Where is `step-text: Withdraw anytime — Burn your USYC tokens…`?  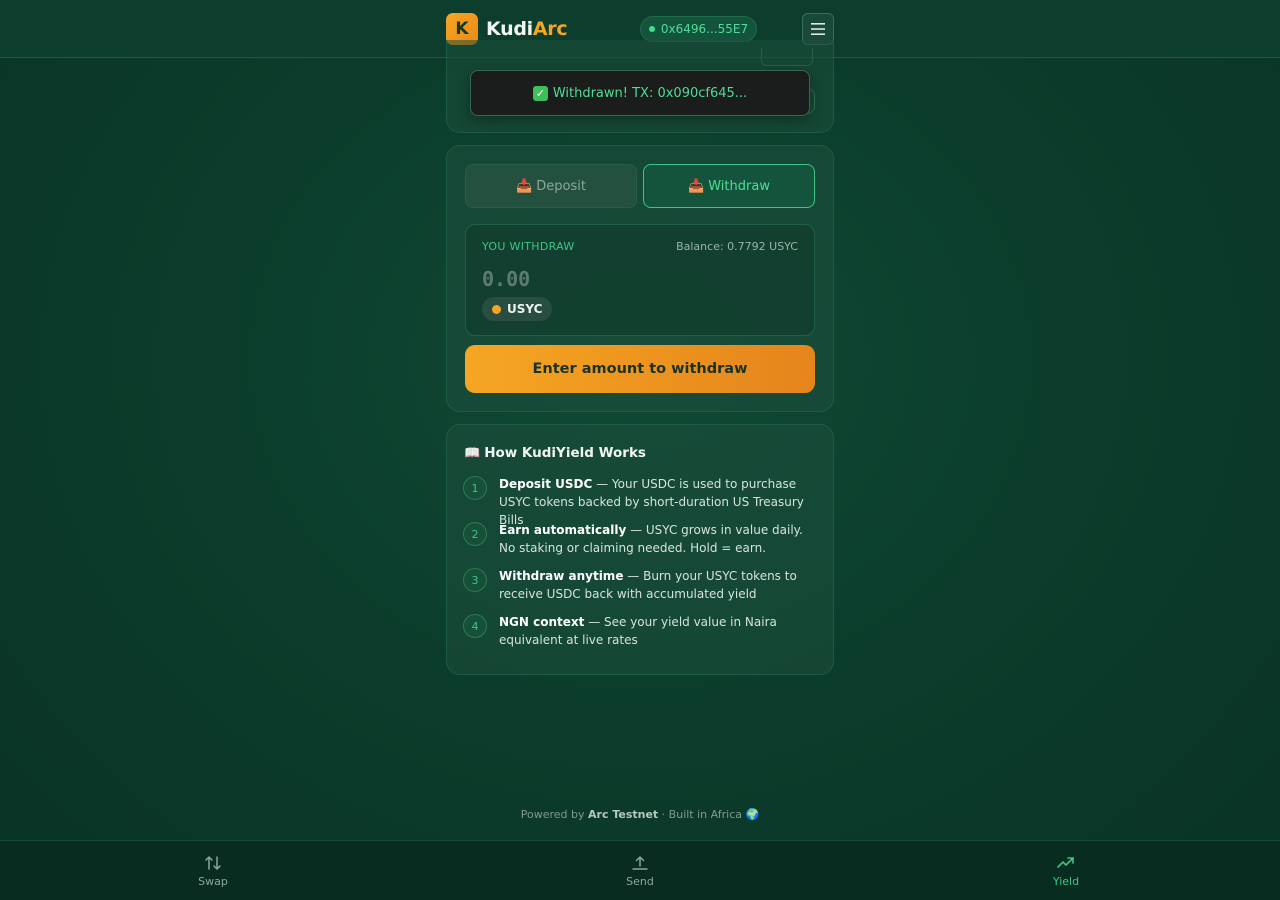
step-text: Withdraw anytime — Burn your USYC tokens… is located at coordinates (657, 585).